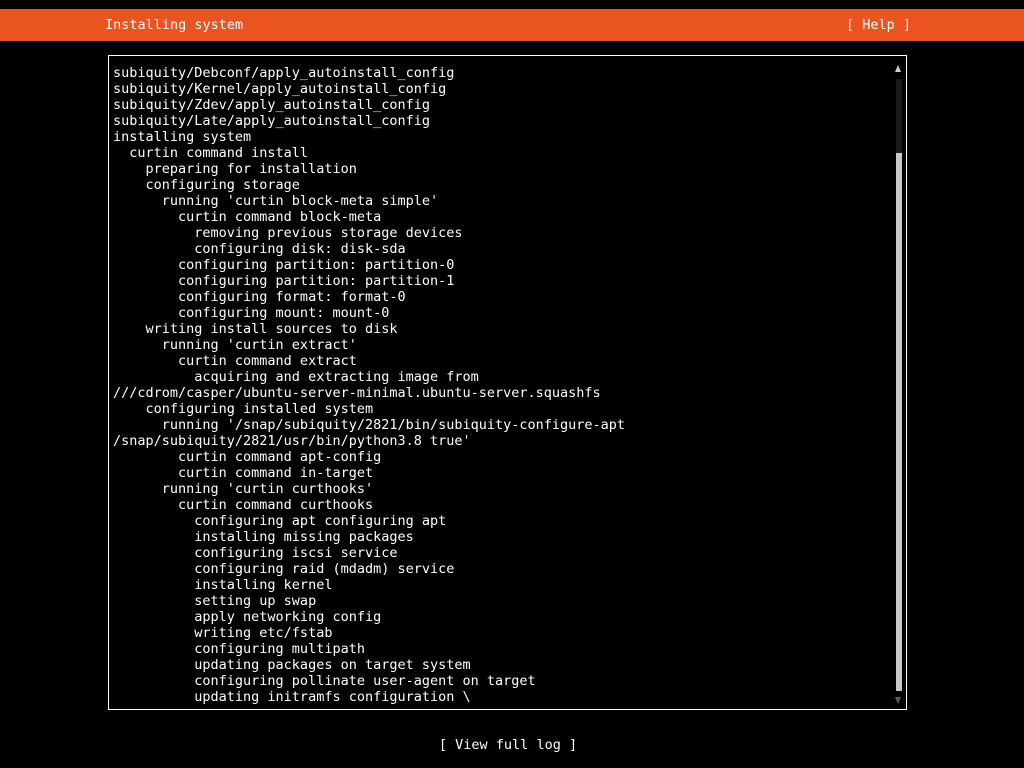  What do you see at coordinates (211, 153) in the screenshot?
I see `log-line: curtin command install` at bounding box center [211, 153].